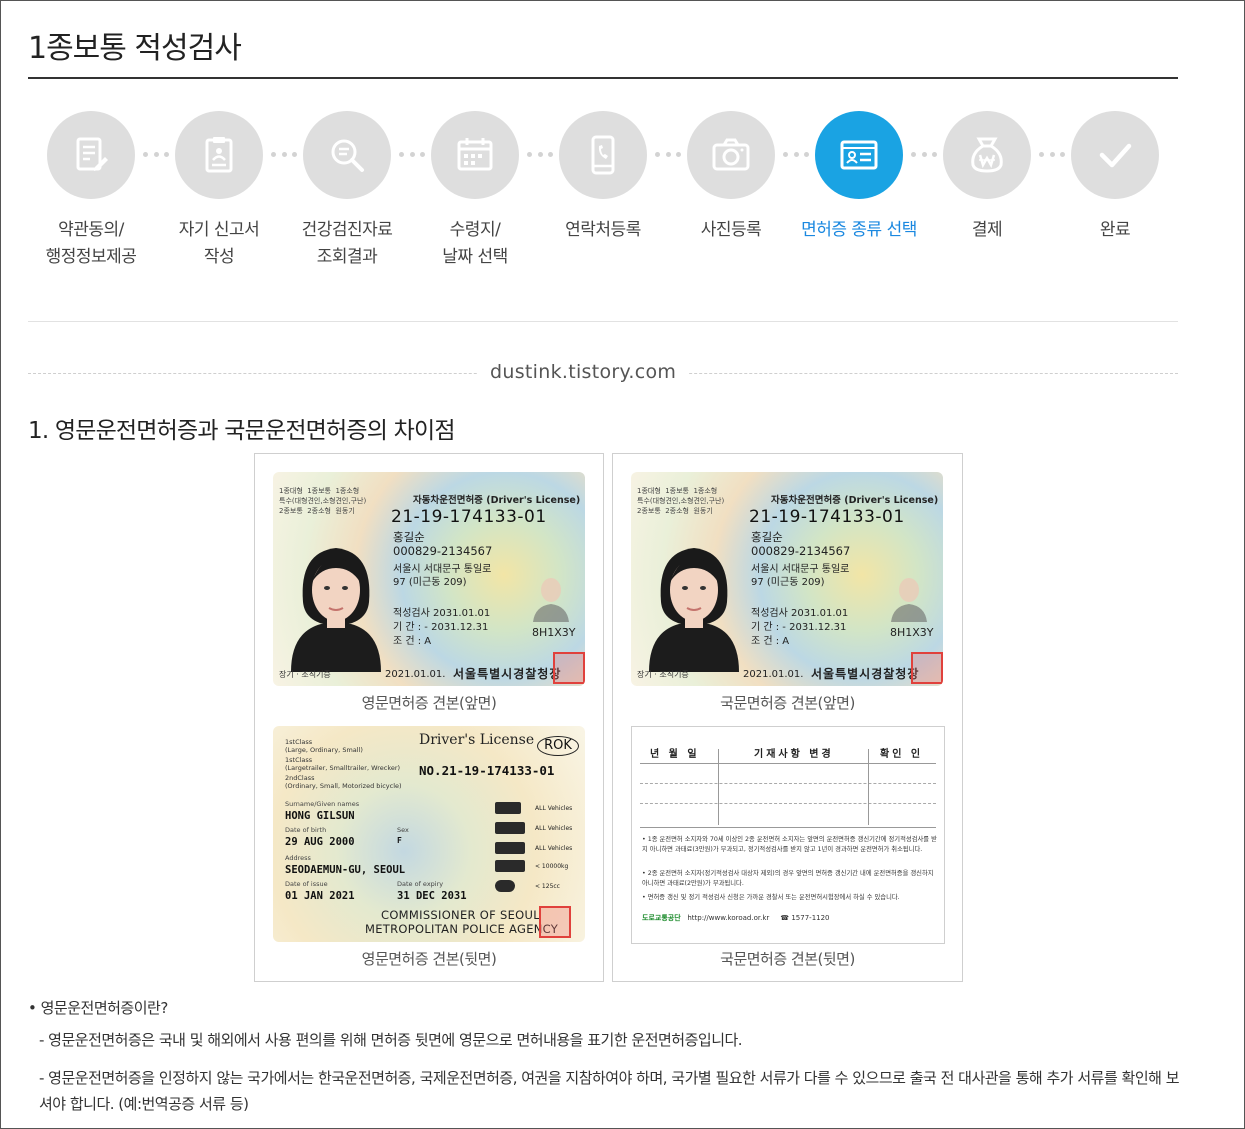 The width and height of the screenshot is (1245, 1129). I want to click on website-url: http://www.koroad.or.kr, so click(728, 918).